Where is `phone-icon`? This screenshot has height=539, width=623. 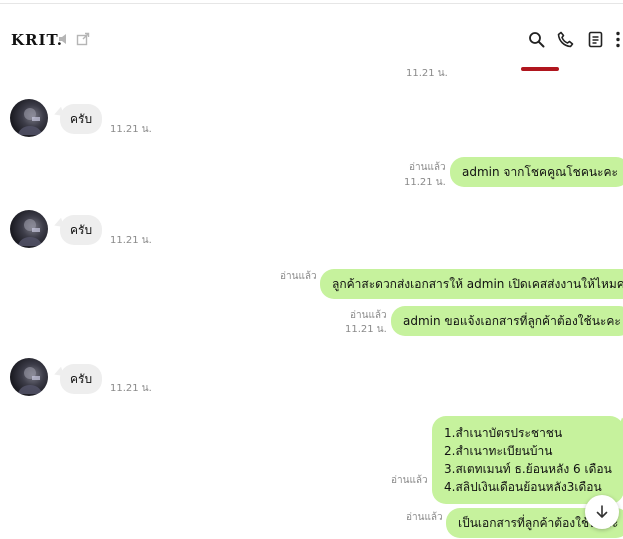
phone-icon is located at coordinates (565, 39).